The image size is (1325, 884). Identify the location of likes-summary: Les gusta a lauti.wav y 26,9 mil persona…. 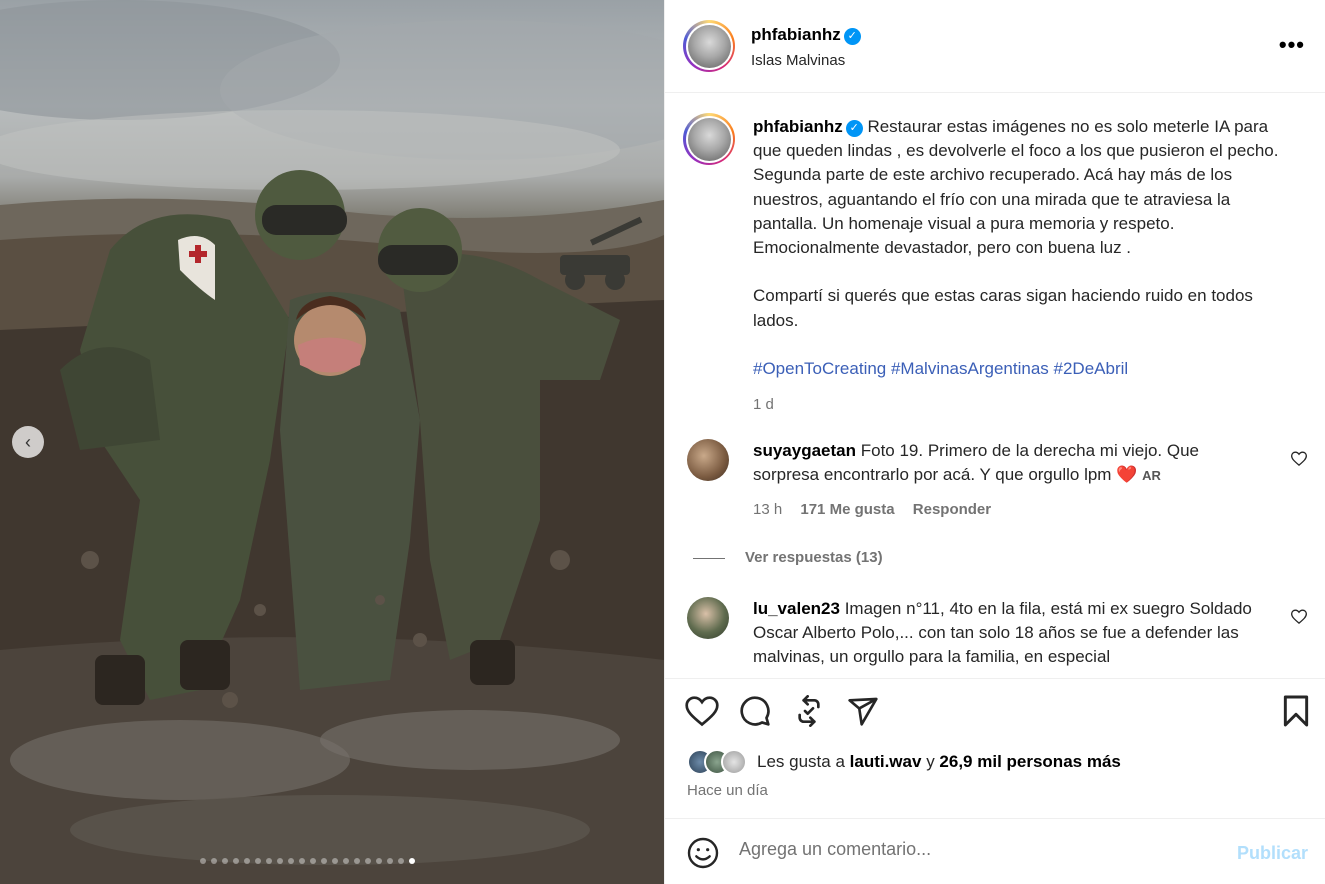
(904, 762).